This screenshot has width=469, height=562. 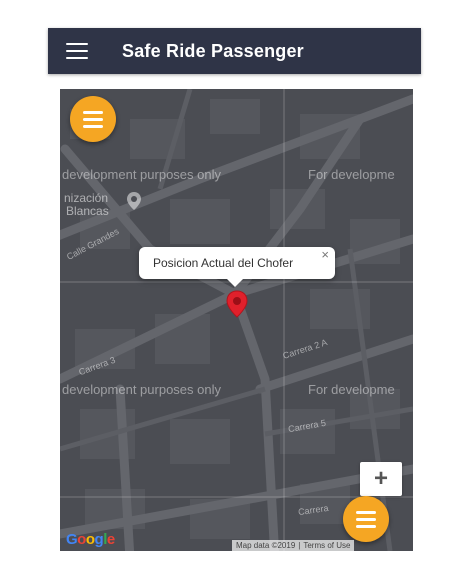 I want to click on zoom-in-button: +, so click(x=381, y=479).